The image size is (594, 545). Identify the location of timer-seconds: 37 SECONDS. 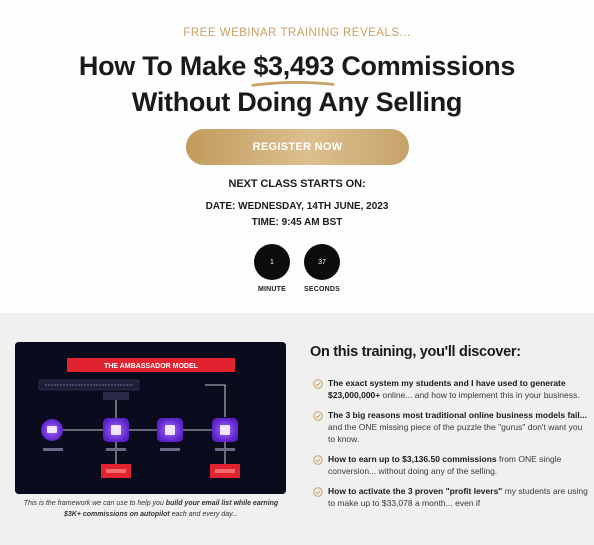
(322, 268).